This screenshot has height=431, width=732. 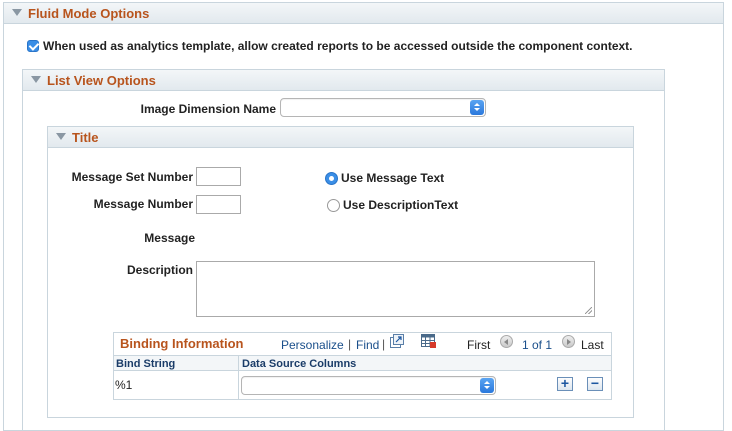 I want to click on title-section-header: Title, so click(x=340, y=137).